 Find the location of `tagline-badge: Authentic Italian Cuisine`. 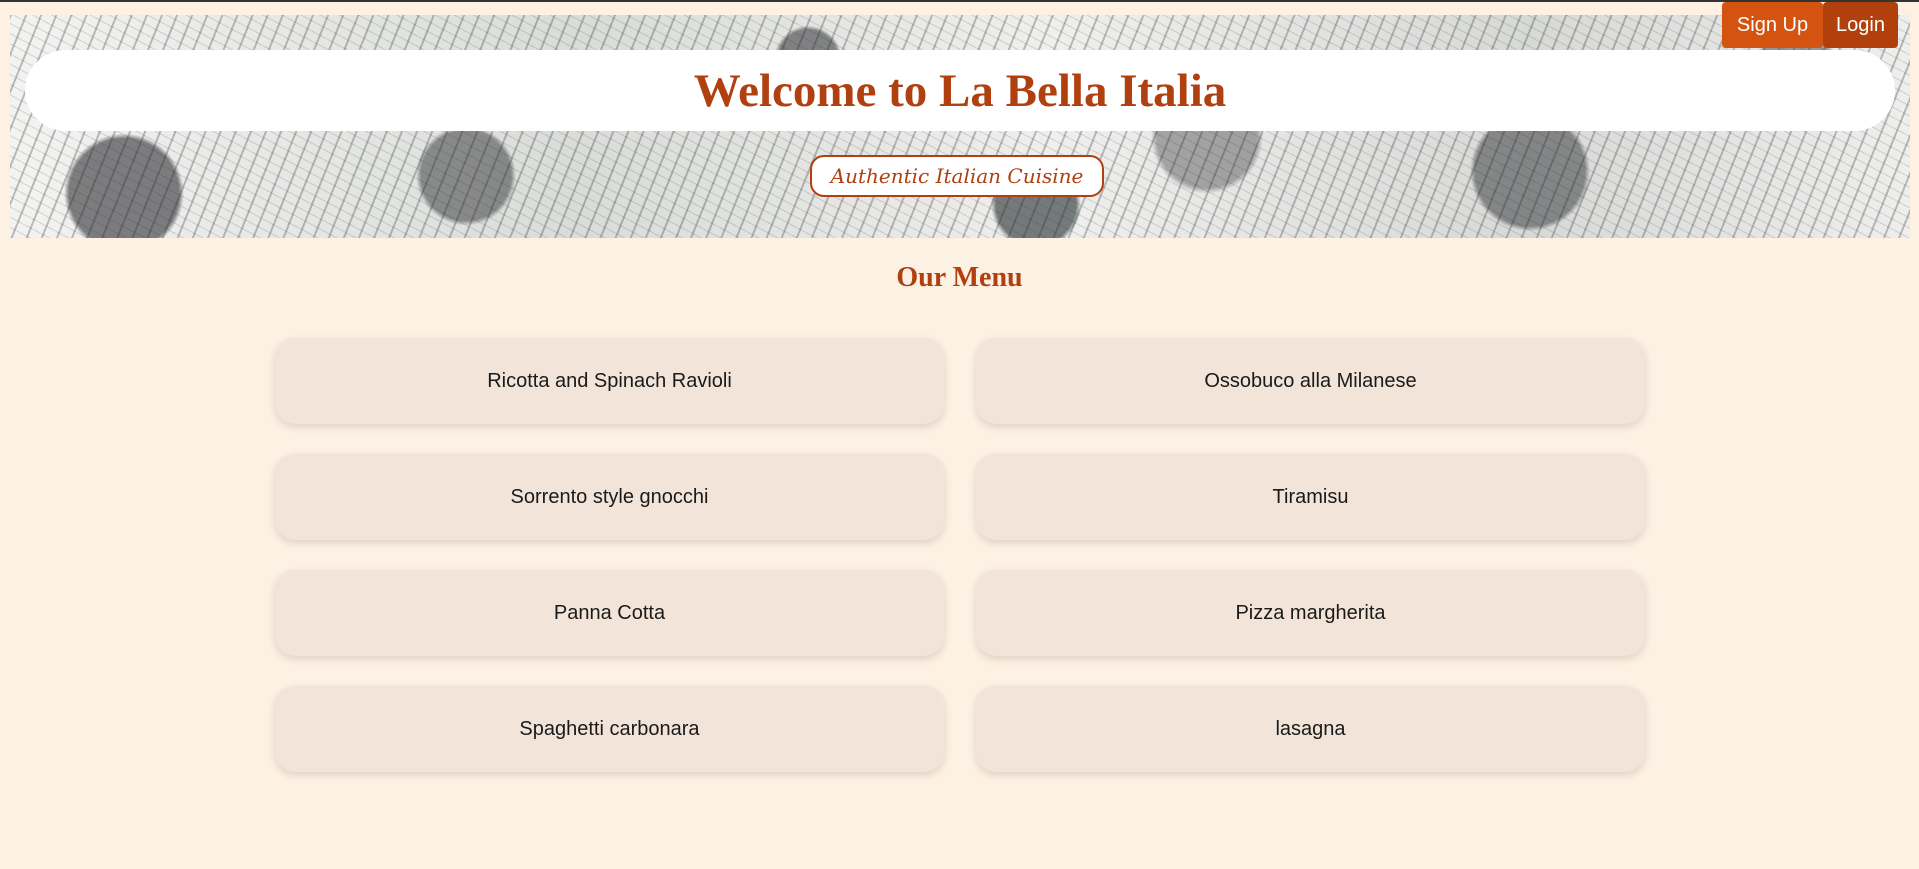

tagline-badge: Authentic Italian Cuisine is located at coordinates (957, 176).